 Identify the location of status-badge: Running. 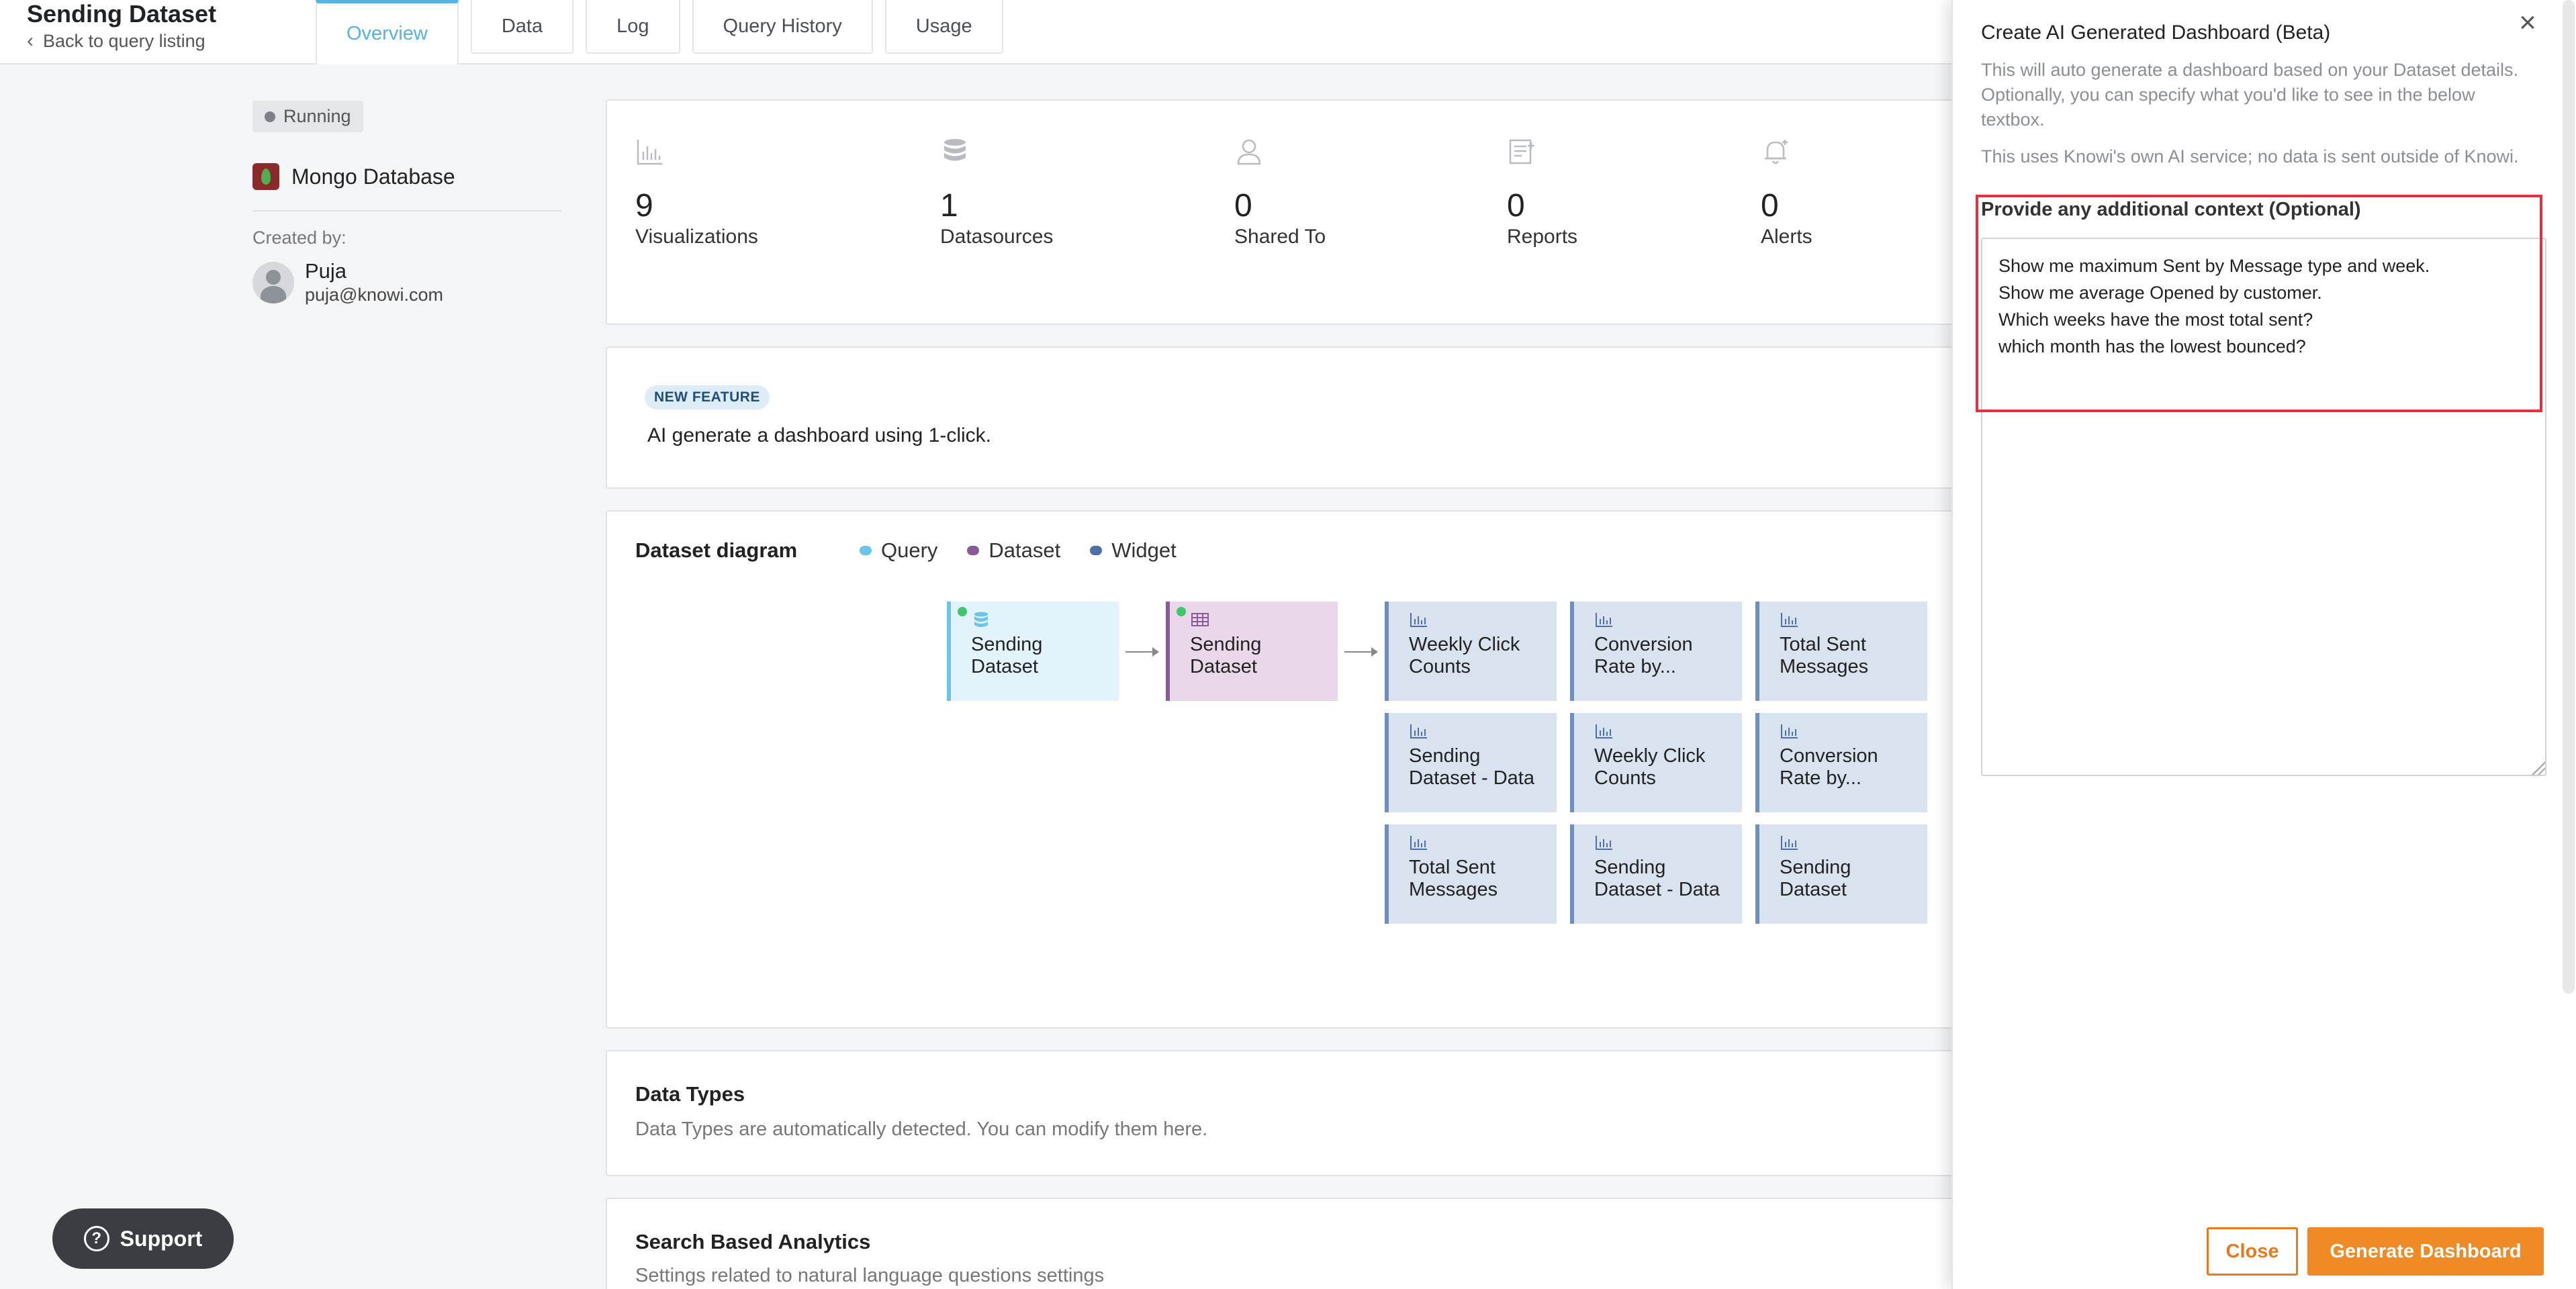
(307, 116).